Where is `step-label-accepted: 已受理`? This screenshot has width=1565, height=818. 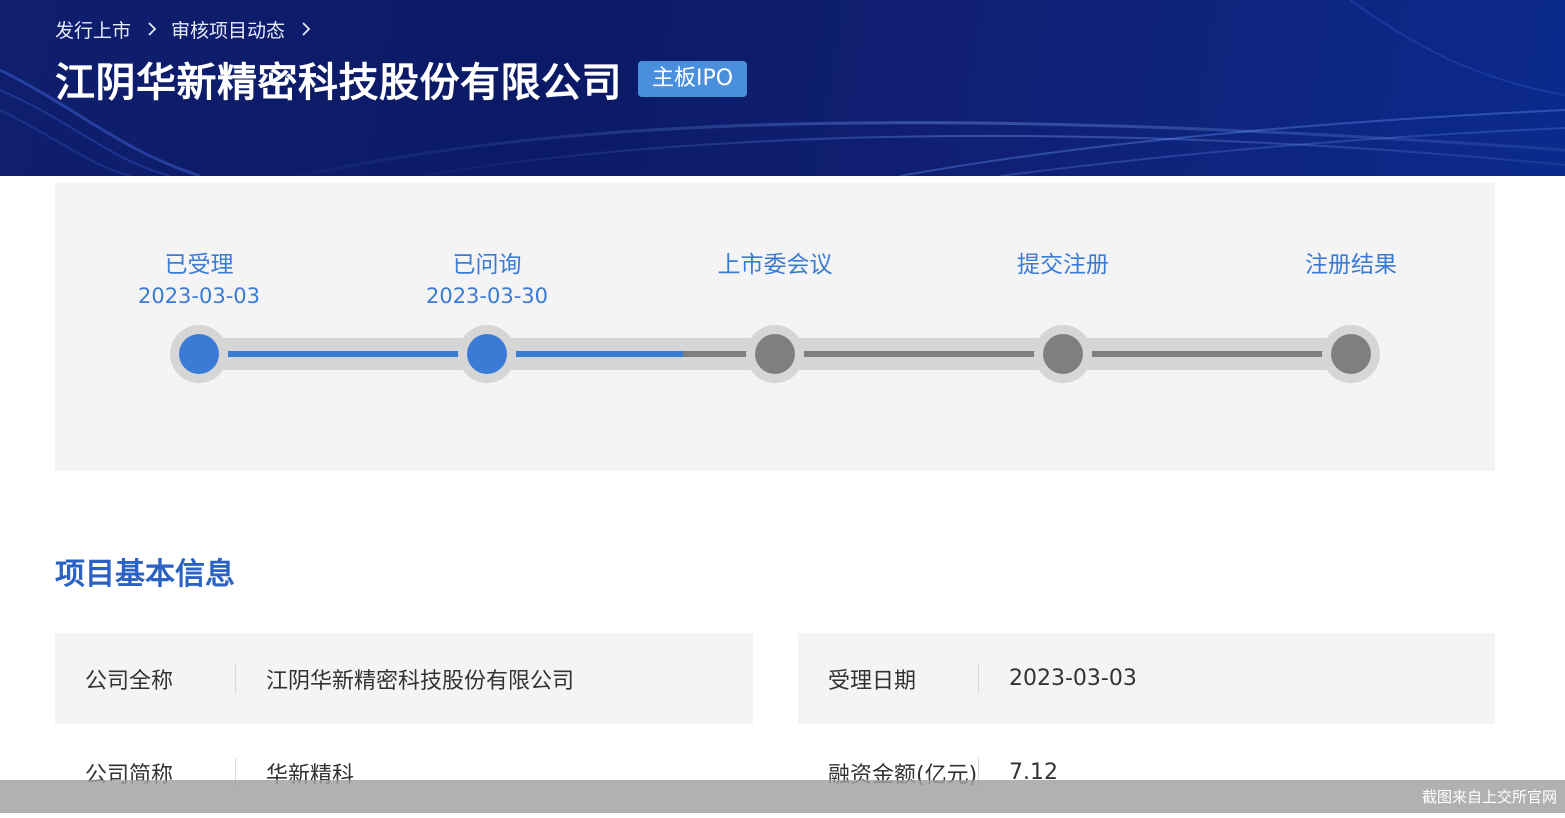
step-label-accepted: 已受理 is located at coordinates (199, 265).